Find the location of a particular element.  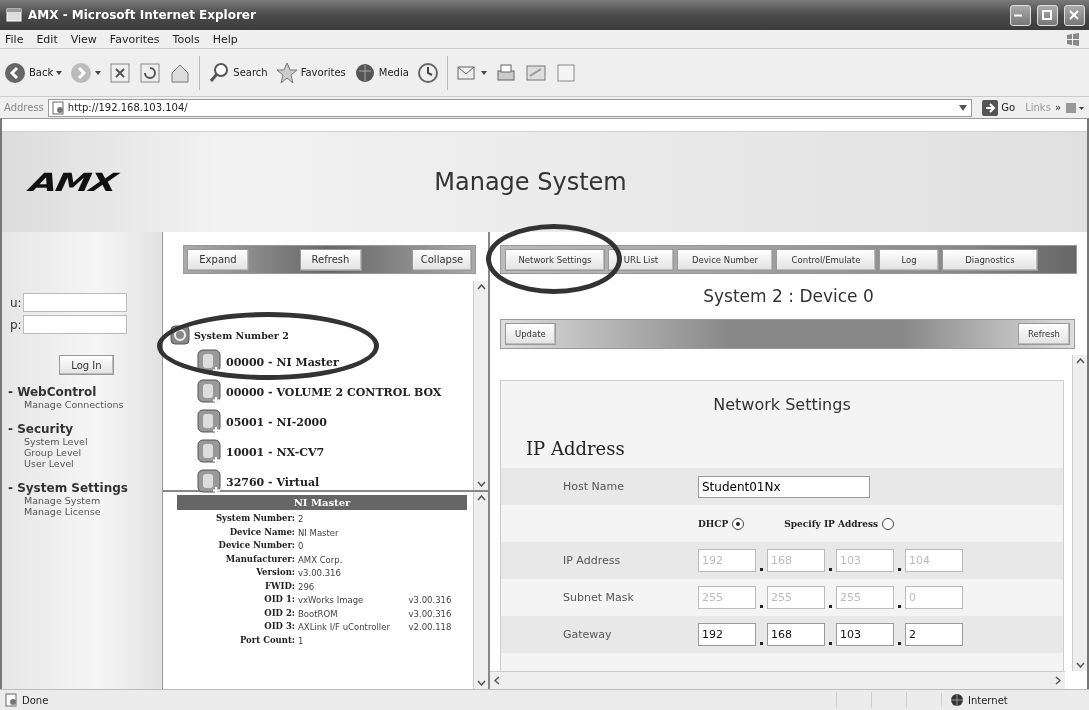

tree-item: 05001 - NI-2000 is located at coordinates (276, 422).